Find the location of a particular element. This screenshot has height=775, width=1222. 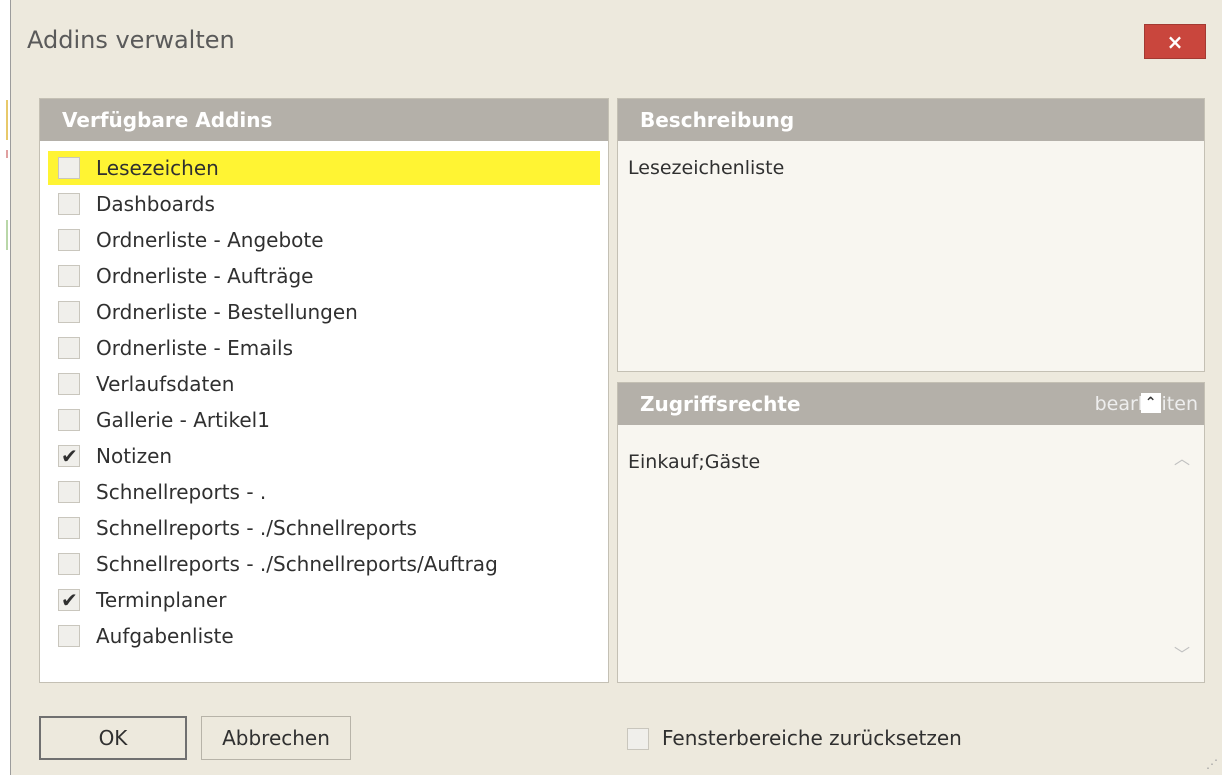

access-rights-header: Zugriffsrechte bearbeiten ⌃ is located at coordinates (911, 404).